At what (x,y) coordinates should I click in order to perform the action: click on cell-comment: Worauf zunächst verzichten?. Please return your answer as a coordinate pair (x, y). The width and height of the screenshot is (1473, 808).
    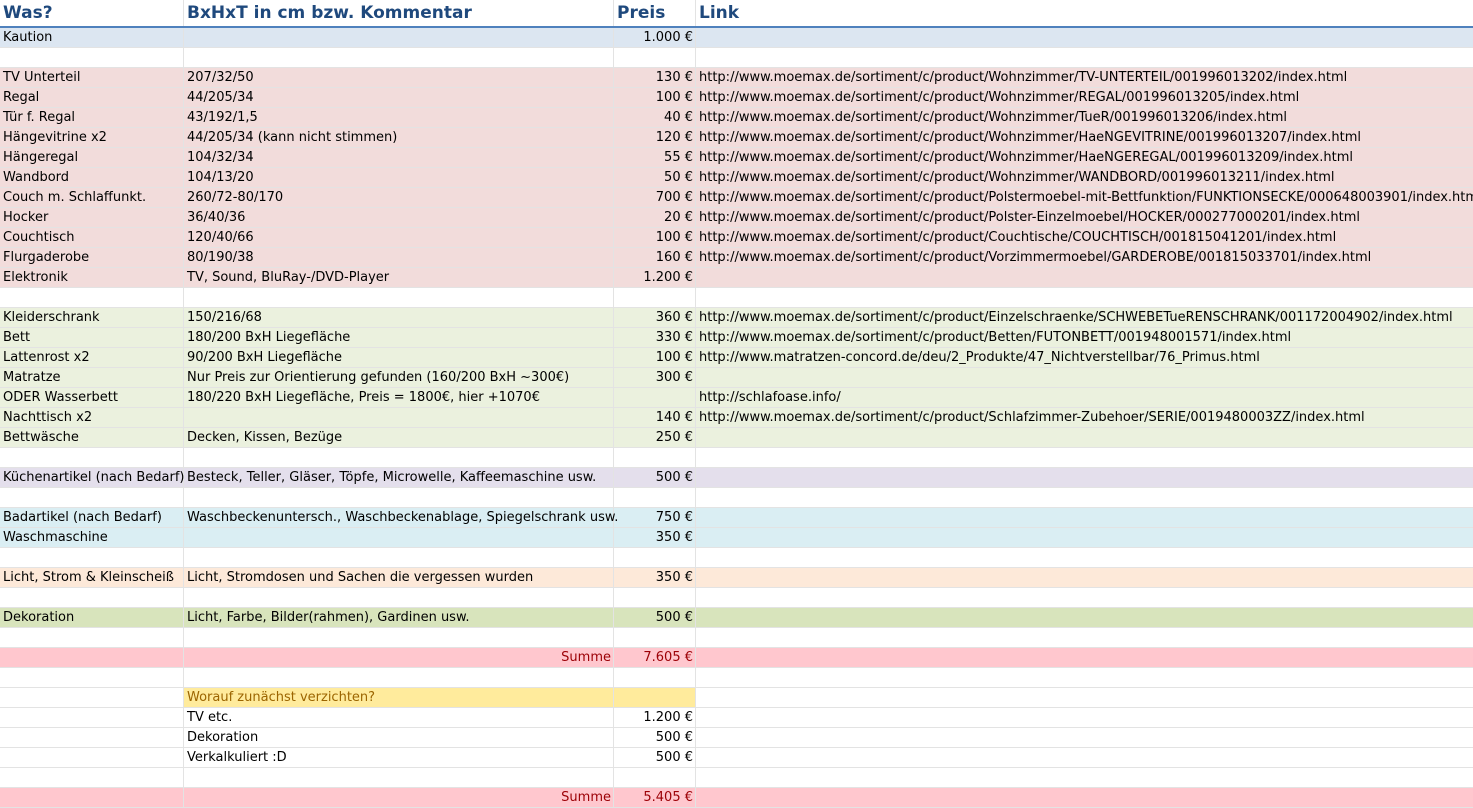
    Looking at the image, I should click on (399, 697).